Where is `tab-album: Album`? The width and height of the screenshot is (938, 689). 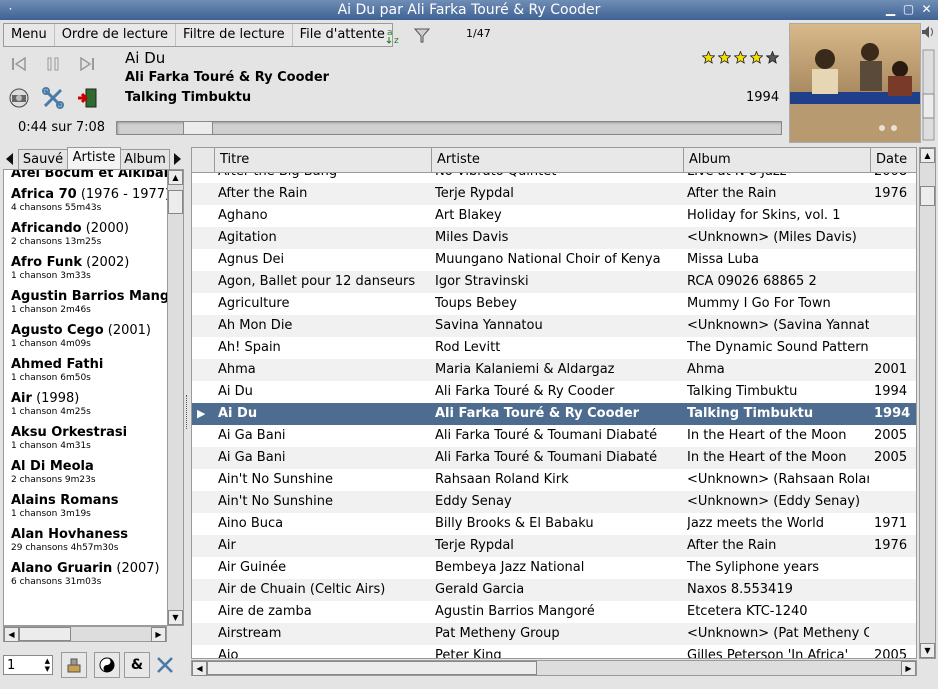 tab-album: Album is located at coordinates (145, 159).